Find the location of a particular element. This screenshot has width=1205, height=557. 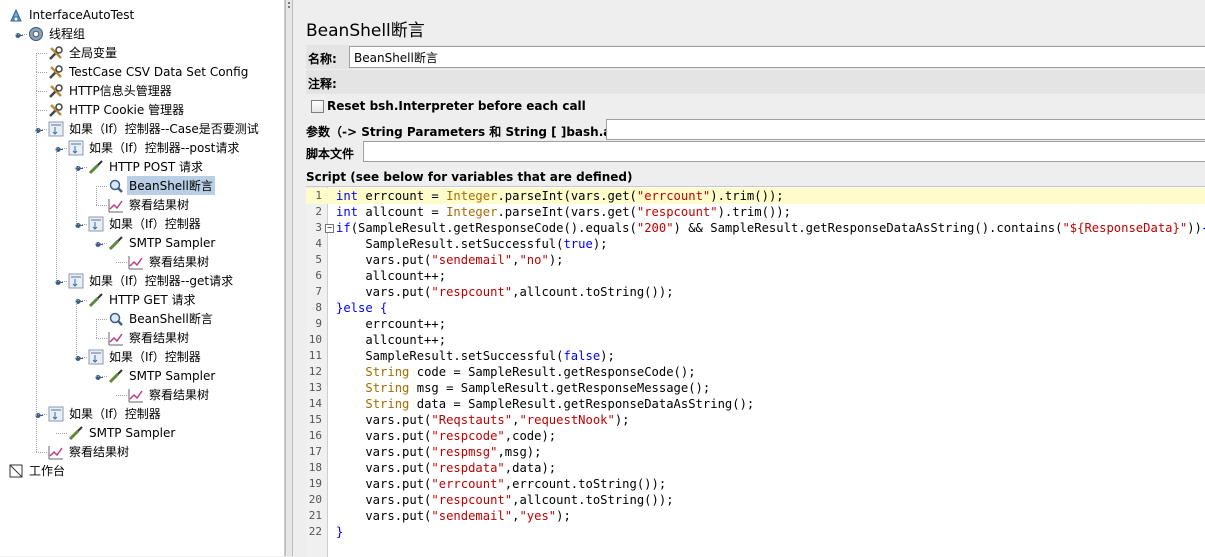

comment-label: 注释: is located at coordinates (322, 84).